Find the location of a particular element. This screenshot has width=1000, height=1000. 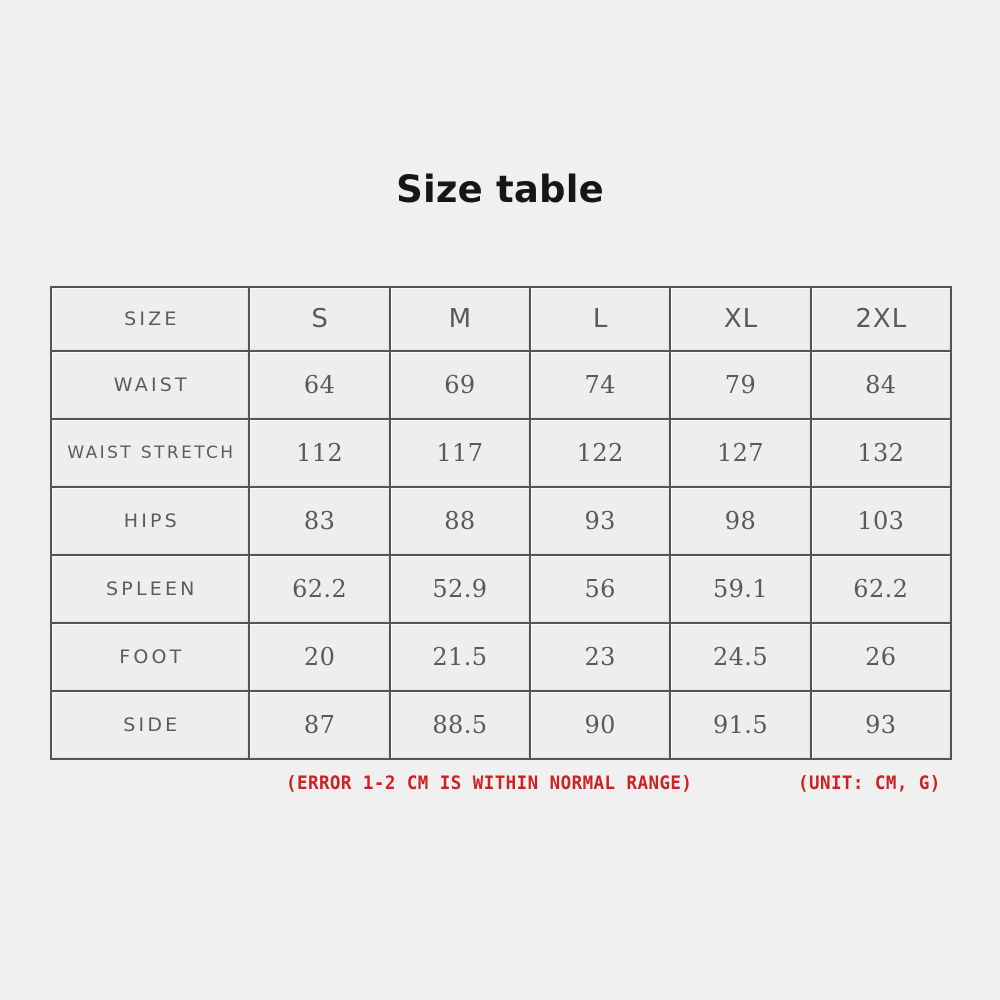

error-range-note: (ERROR 1-2 CM IS WITHIN NORMAL RANGE) is located at coordinates (489, 783).